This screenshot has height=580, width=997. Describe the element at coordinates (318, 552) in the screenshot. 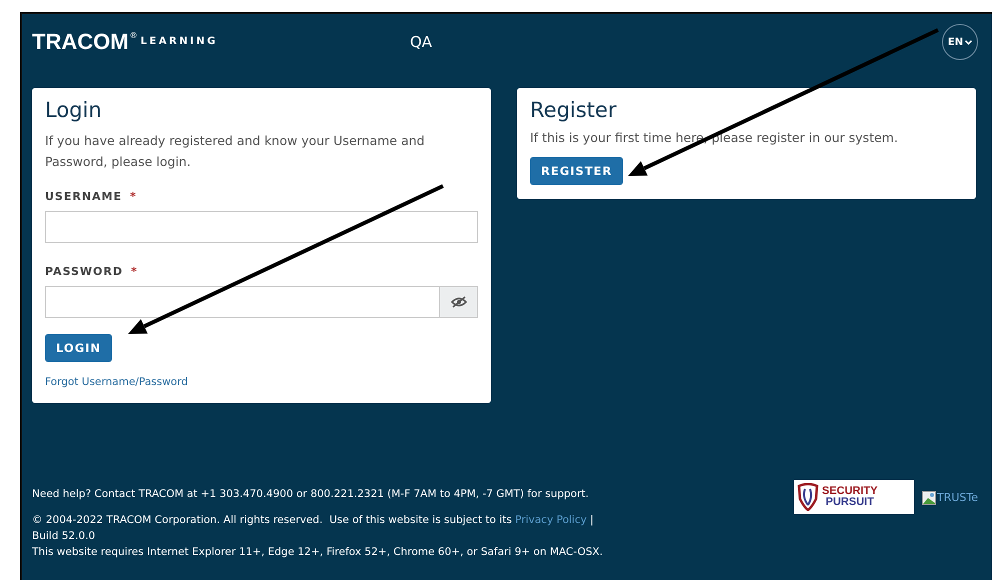

I see `requirements-text: This website requires Internet Explorer 11+, Edge 12+, Firefox 52+, Chrome 60+, or Safari 9+ on MAC-OSX.` at that location.